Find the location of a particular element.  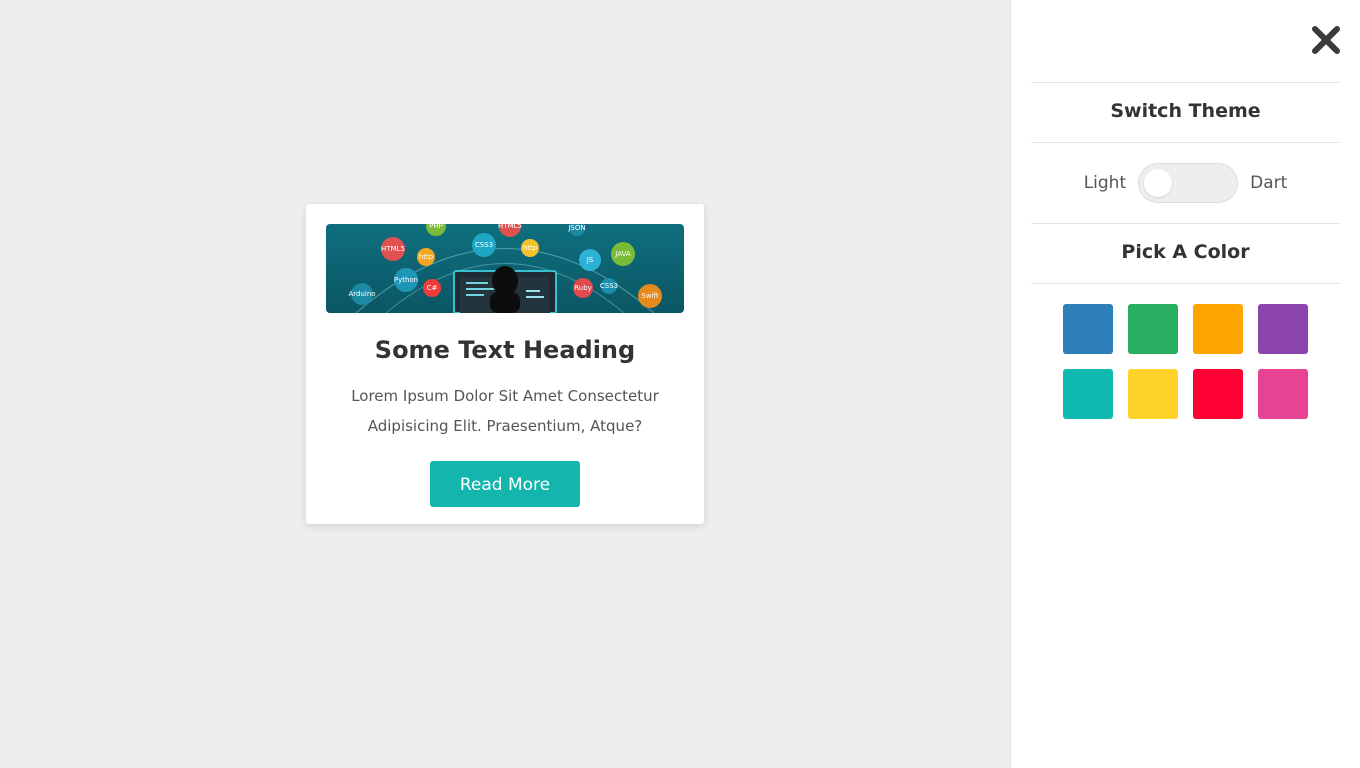

theme-switch-row: Light Dart is located at coordinates (1185, 183).